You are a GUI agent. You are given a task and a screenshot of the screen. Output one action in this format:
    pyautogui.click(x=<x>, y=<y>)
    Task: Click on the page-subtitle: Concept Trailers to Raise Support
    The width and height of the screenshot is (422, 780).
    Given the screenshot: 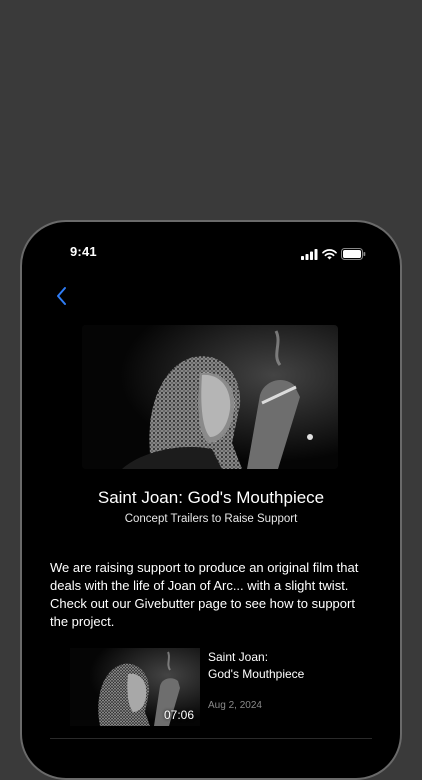 What is the action you would take?
    pyautogui.click(x=211, y=519)
    